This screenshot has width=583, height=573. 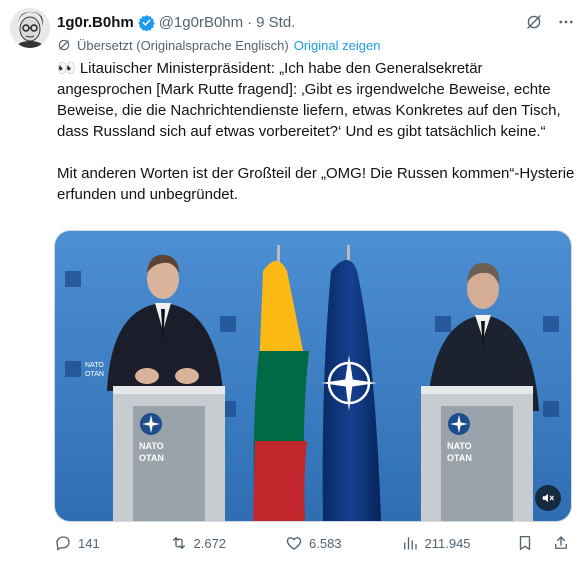 What do you see at coordinates (459, 458) in the screenshot?
I see `podium-right-label-otan: OTAN` at bounding box center [459, 458].